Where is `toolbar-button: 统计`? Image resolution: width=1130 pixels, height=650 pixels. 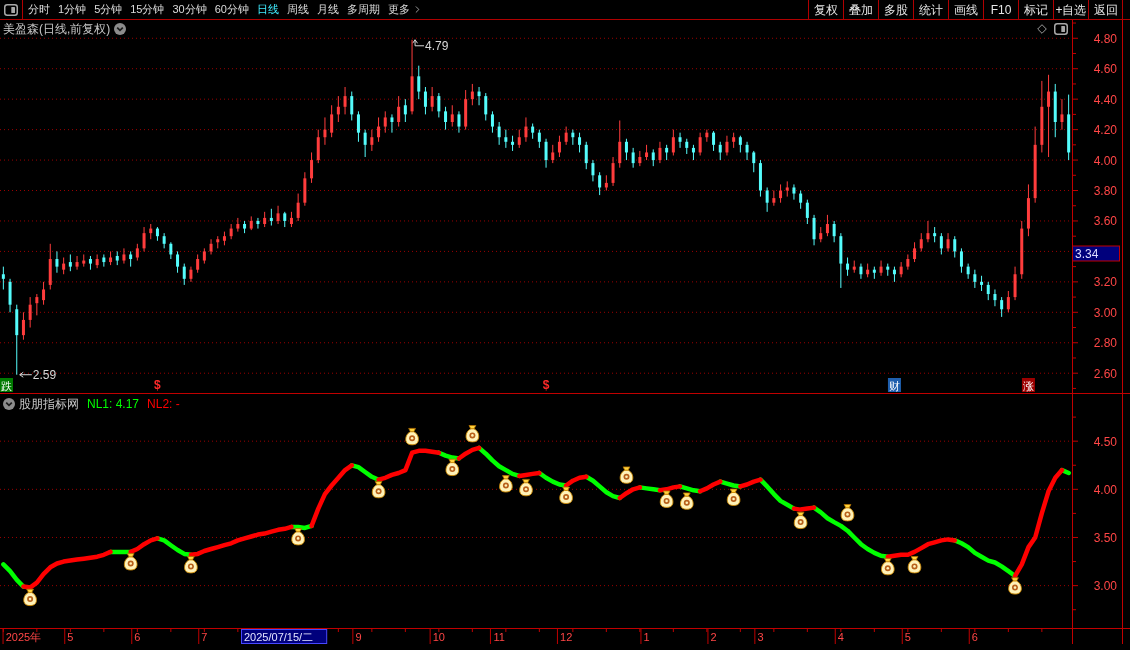
toolbar-button: 统计 is located at coordinates (930, 9).